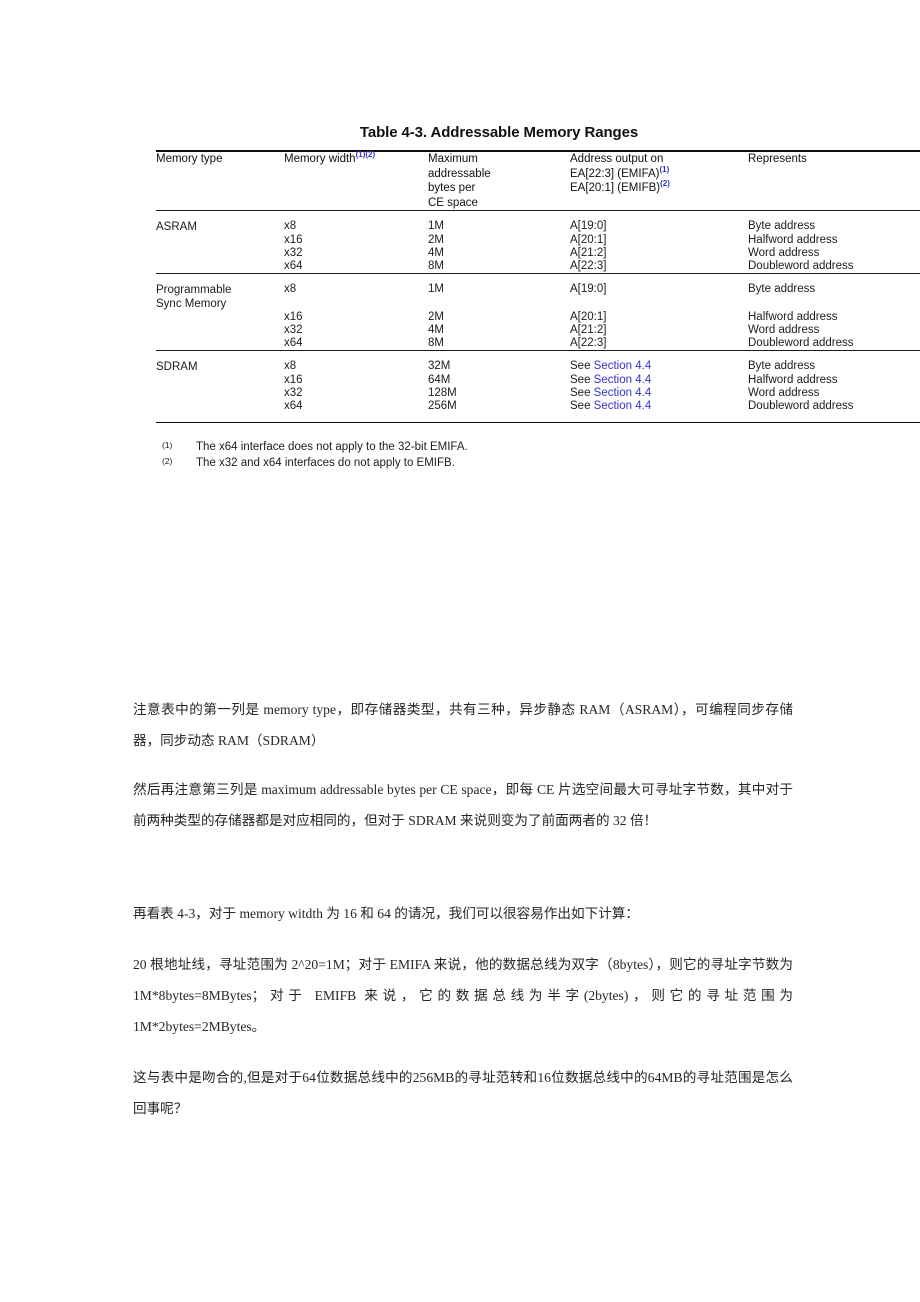  Describe the element at coordinates (459, 173) in the screenshot. I see `column-header-max-bytes-line2: addressable` at that location.